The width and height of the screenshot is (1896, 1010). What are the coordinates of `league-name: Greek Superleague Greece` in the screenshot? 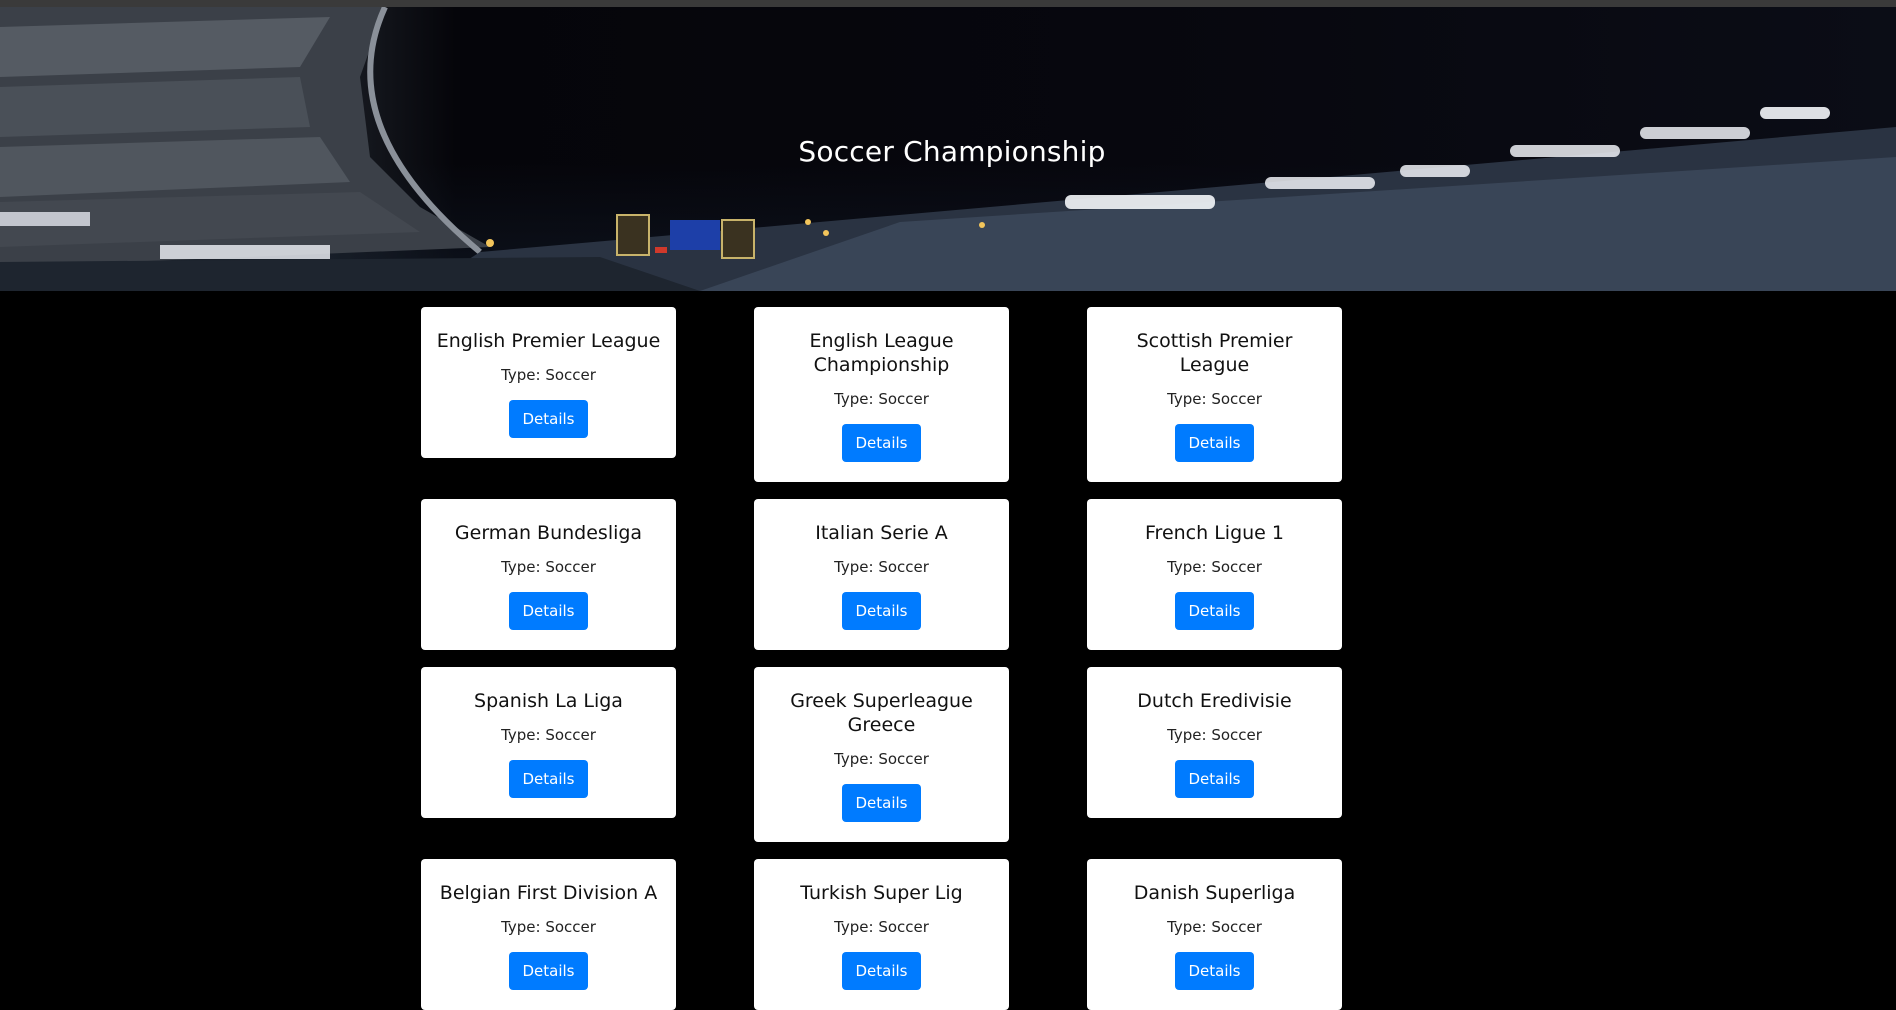 It's located at (881, 713).